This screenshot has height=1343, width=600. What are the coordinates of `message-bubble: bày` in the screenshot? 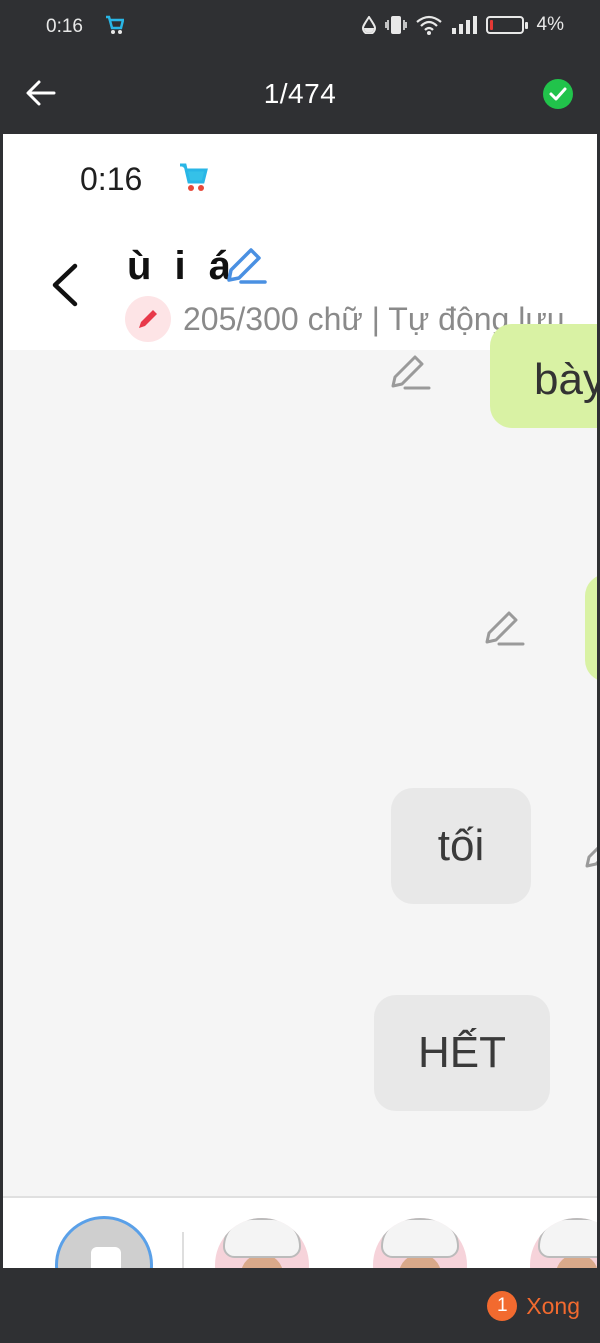 It's located at (543, 376).